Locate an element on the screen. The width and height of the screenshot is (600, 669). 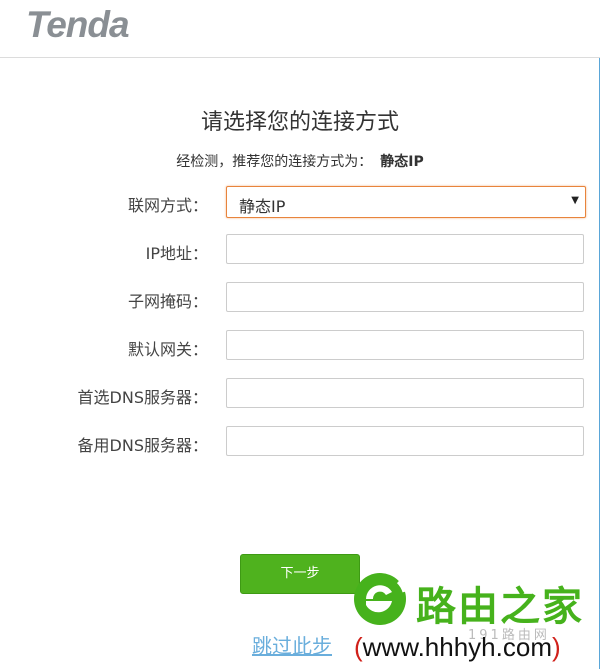
detect-text: 经检测，推荐您的连接方式为： is located at coordinates (274, 162).